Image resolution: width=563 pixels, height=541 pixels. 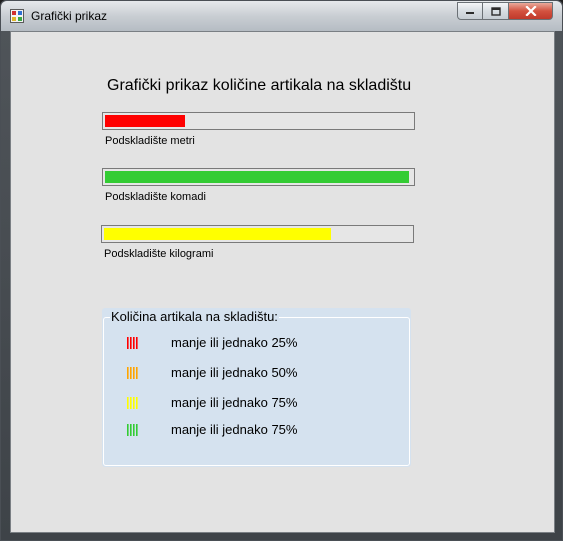 I want to click on title-bar: Grafički prikaz, so click(x=281, y=16).